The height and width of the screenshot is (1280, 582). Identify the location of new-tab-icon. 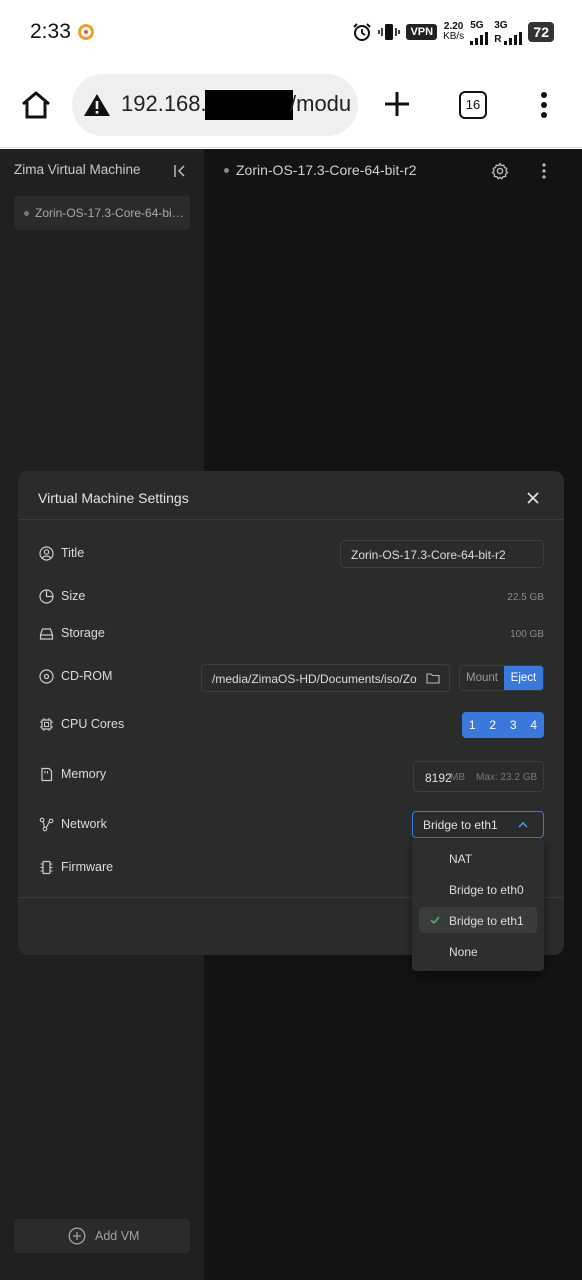
(397, 104).